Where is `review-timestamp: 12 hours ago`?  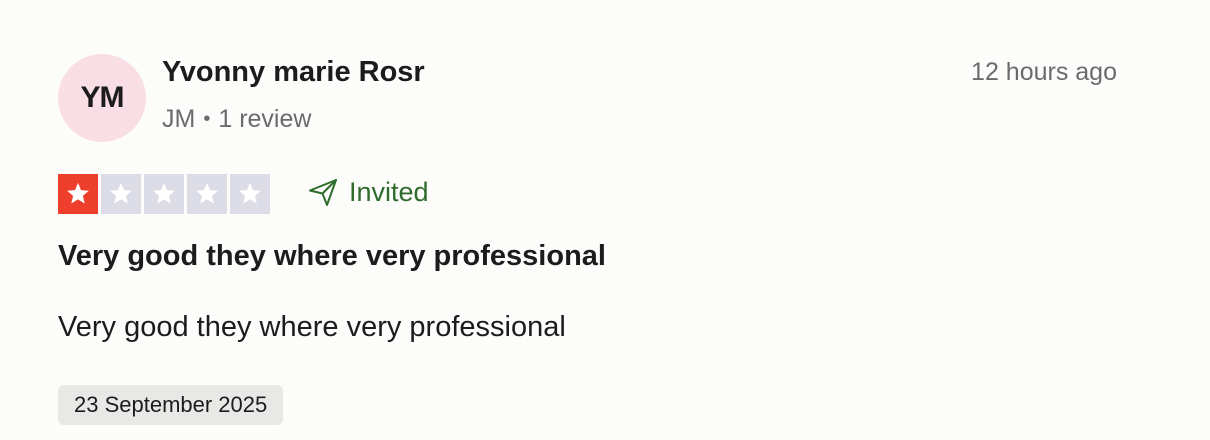
review-timestamp: 12 hours ago is located at coordinates (1044, 72).